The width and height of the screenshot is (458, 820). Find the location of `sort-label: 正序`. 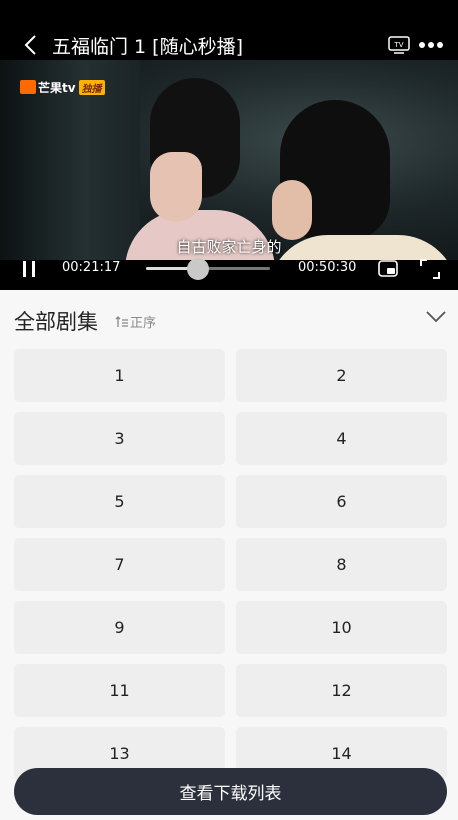

sort-label: 正序 is located at coordinates (143, 323).